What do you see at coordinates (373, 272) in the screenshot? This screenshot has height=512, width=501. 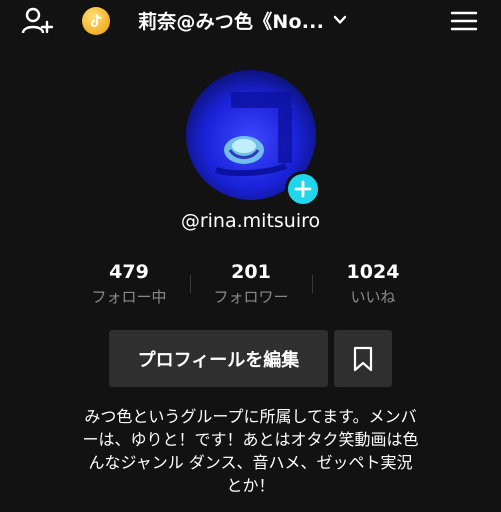 I see `likes-count: 1024` at bounding box center [373, 272].